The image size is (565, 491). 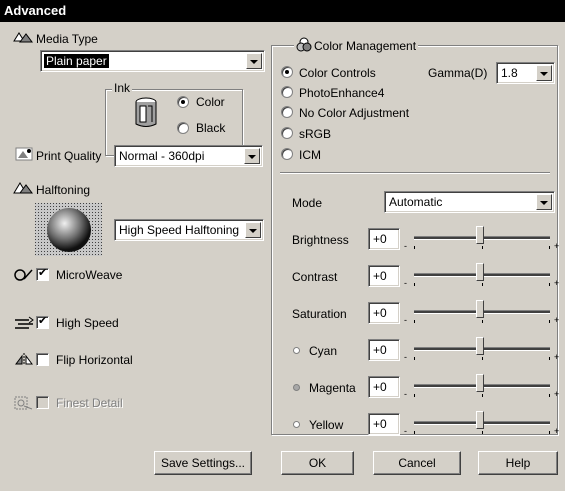 What do you see at coordinates (557, 357) in the screenshot?
I see `cyan-max-mark: +` at bounding box center [557, 357].